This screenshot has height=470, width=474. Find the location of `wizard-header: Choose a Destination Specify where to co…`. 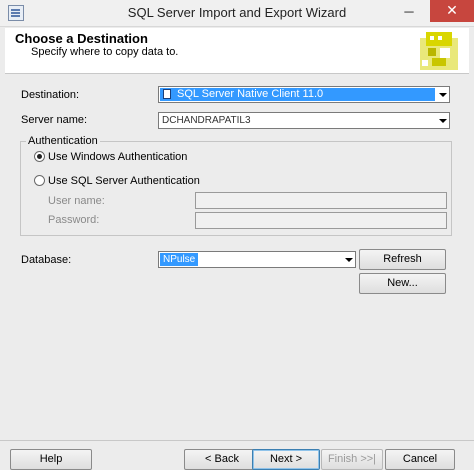

wizard-header: Choose a Destination Specify where to co… is located at coordinates (237, 51).